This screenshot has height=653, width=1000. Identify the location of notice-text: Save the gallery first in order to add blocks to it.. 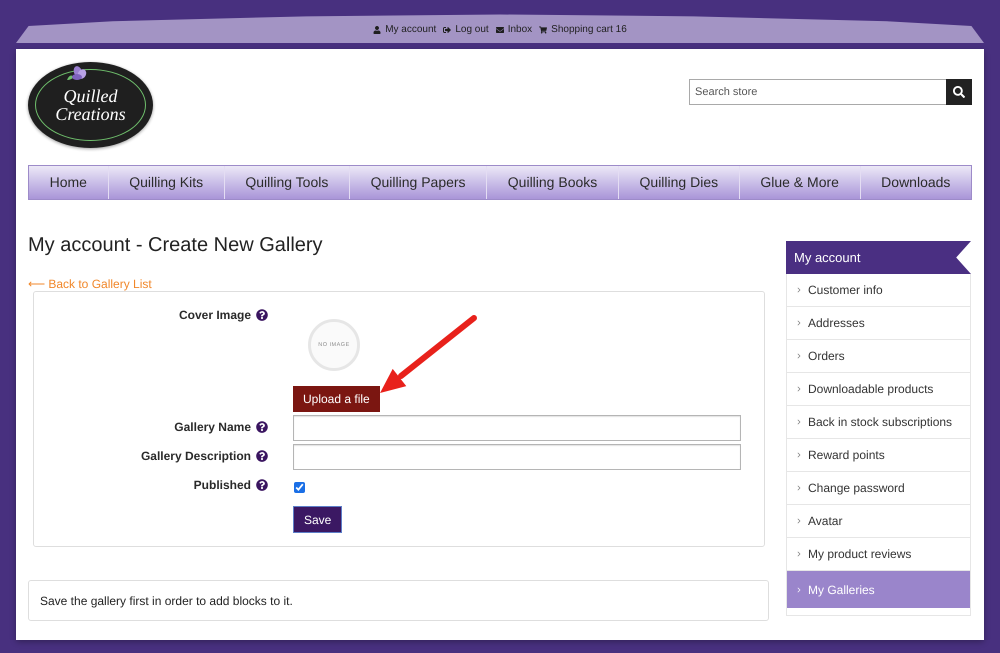
(166, 601).